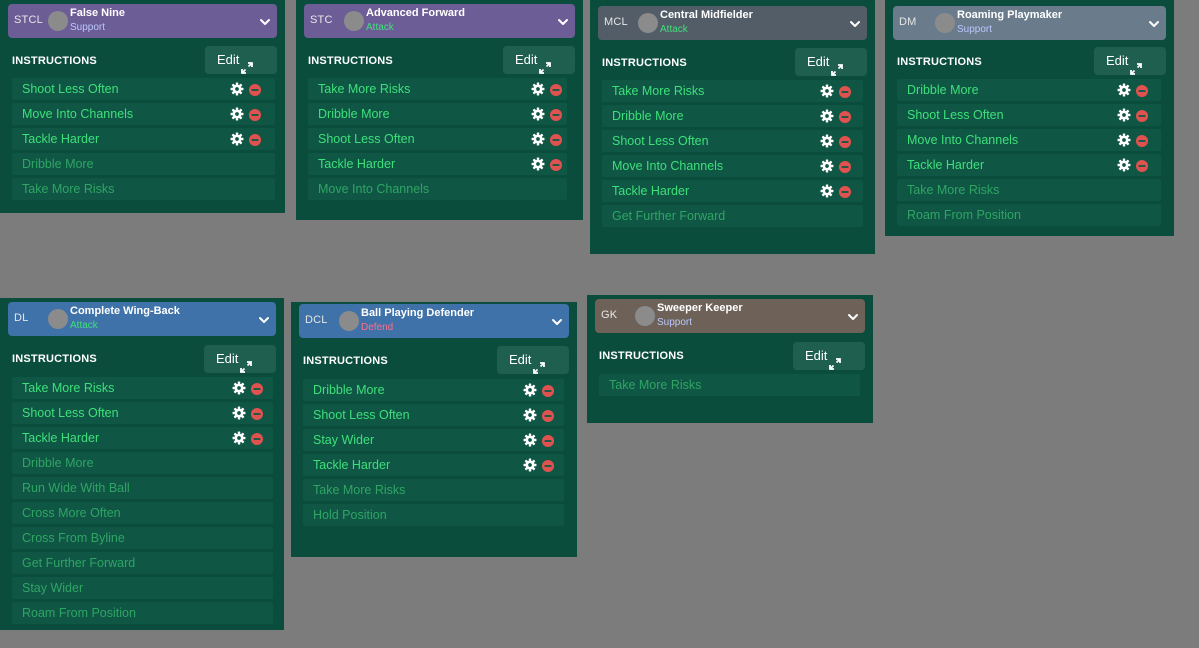  I want to click on instruction-row: Run Wide With Ball, so click(142, 488).